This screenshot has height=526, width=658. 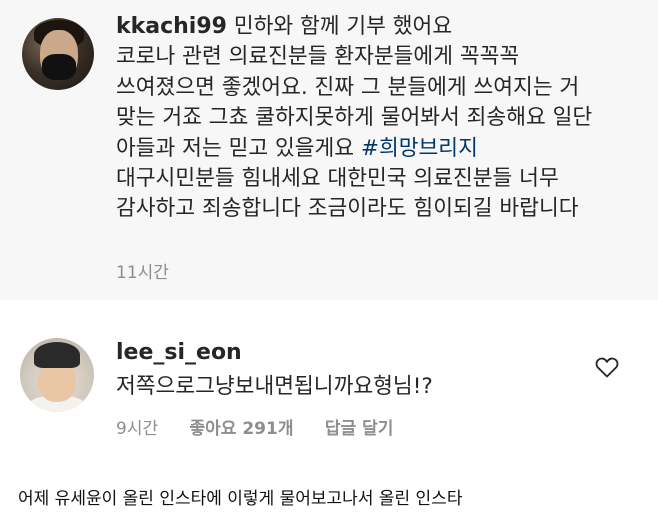 I want to click on username: lee_si_eon, so click(x=179, y=352).